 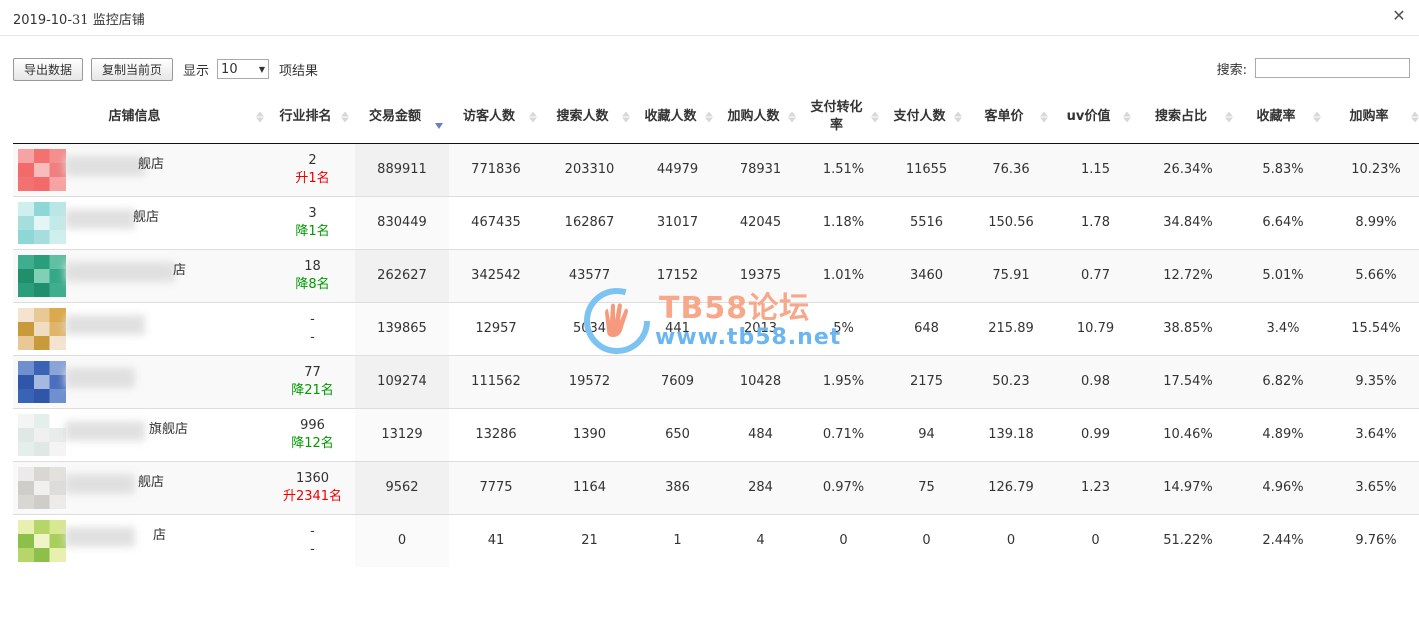 I want to click on cell-payers: 5516, so click(x=926, y=222).